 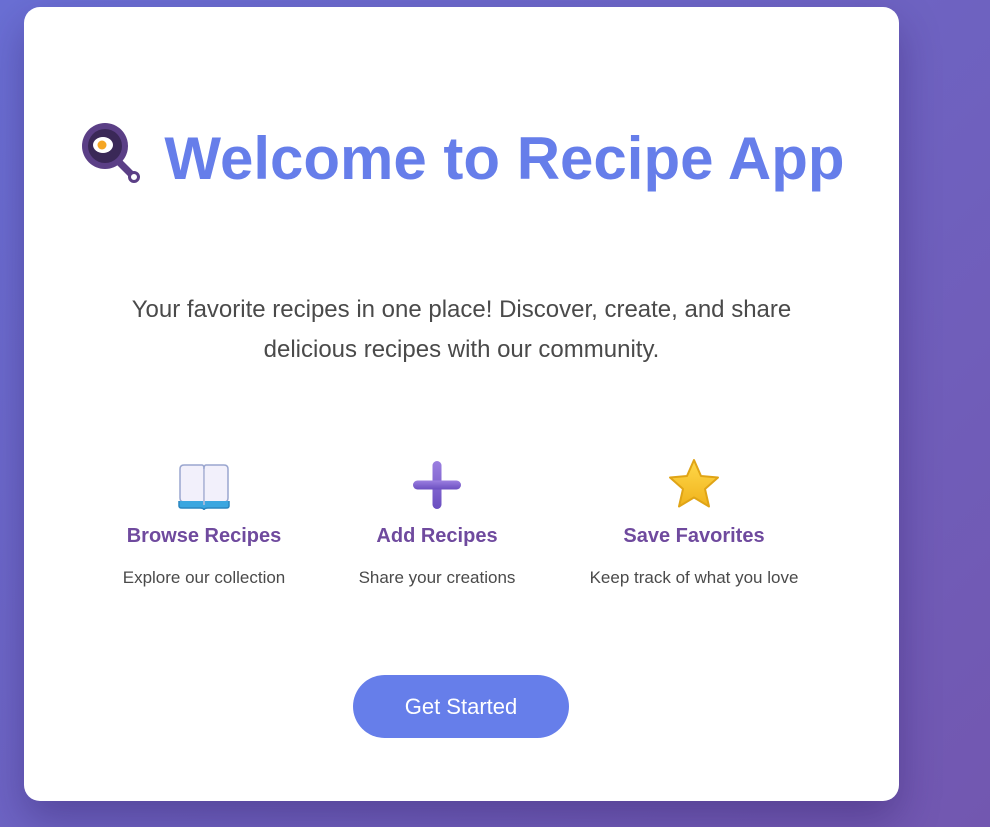 What do you see at coordinates (437, 577) in the screenshot?
I see `feature-description: Share your creations` at bounding box center [437, 577].